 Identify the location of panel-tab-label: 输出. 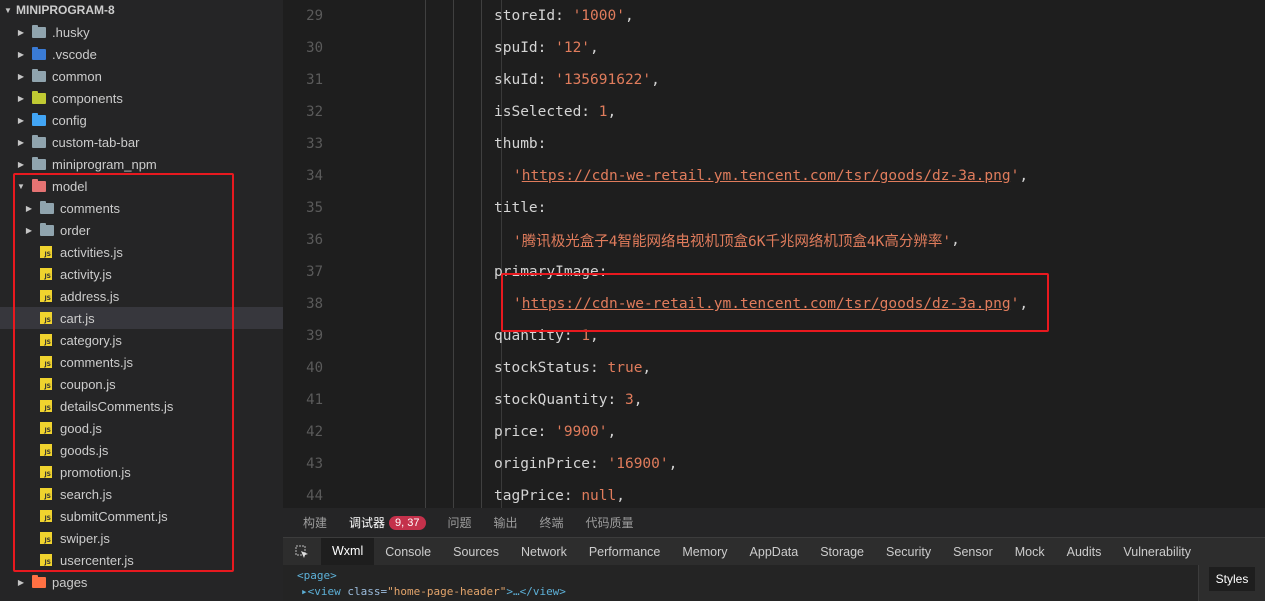
(505, 523).